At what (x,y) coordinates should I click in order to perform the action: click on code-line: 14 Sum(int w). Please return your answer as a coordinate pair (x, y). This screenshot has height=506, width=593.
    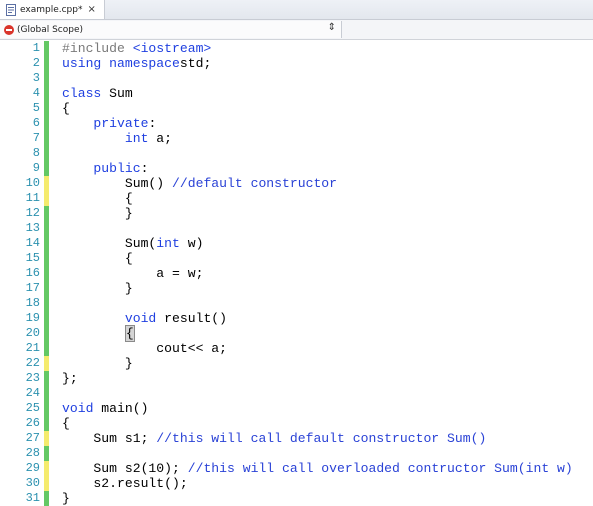
    Looking at the image, I should click on (296, 243).